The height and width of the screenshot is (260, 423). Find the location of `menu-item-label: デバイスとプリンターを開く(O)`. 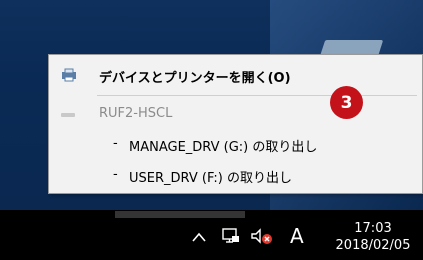

menu-item-label: デバイスとプリンターを開く(O) is located at coordinates (195, 78).